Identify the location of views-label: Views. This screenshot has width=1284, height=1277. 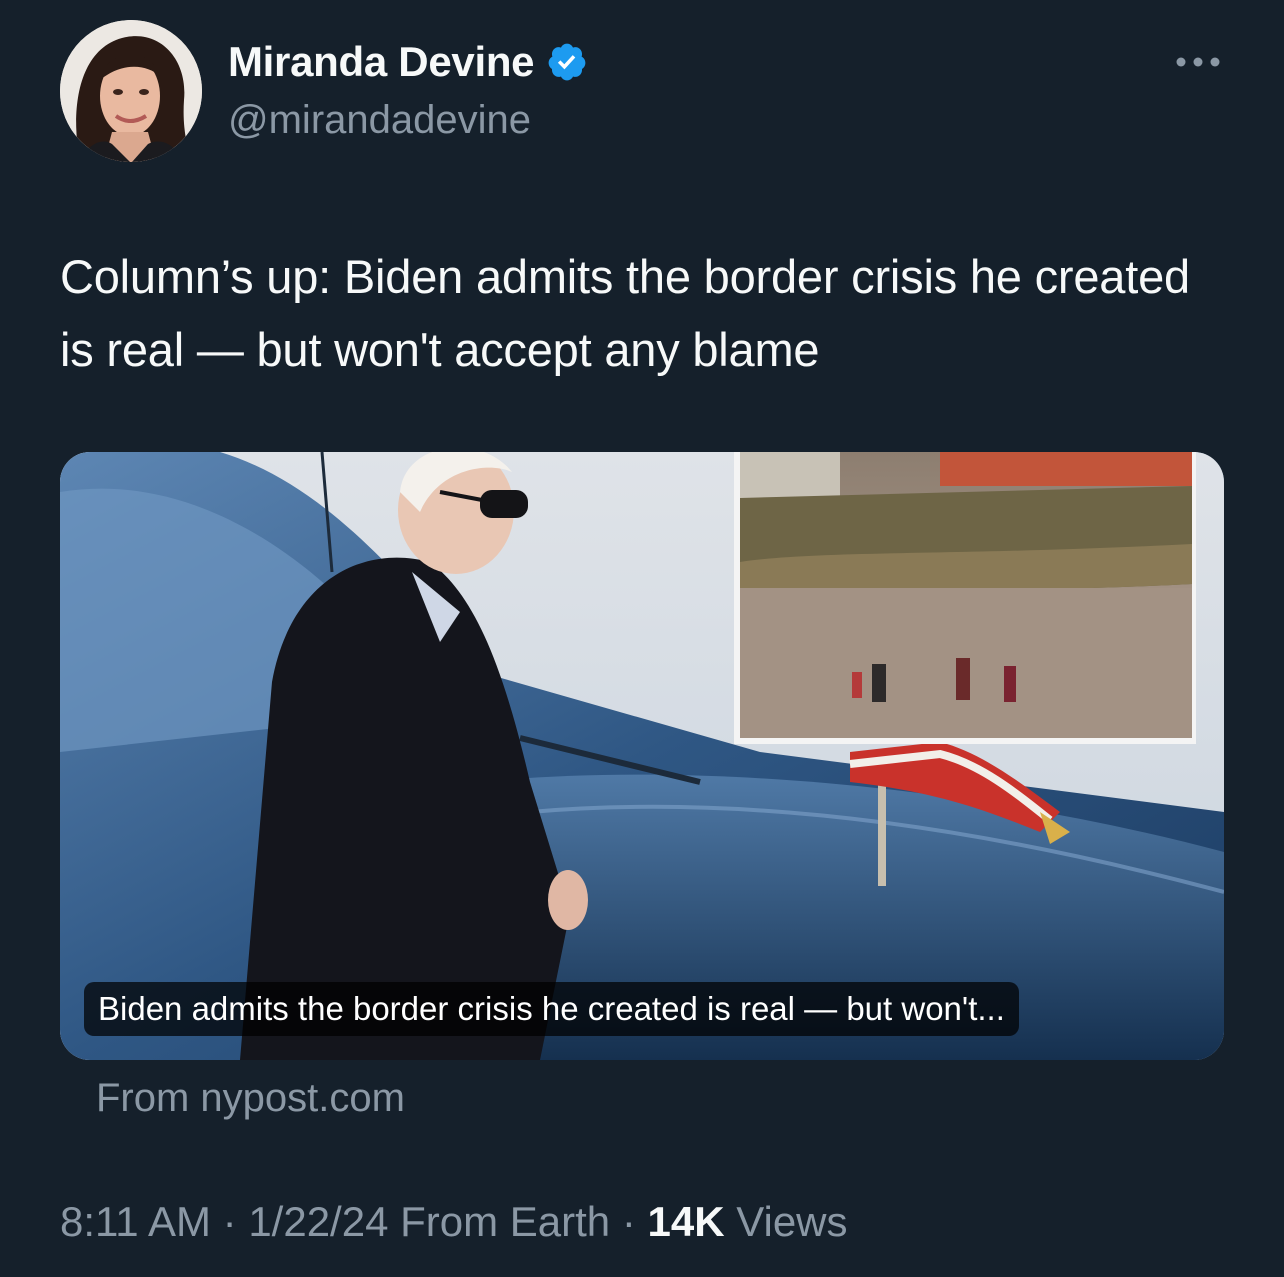
(792, 1221).